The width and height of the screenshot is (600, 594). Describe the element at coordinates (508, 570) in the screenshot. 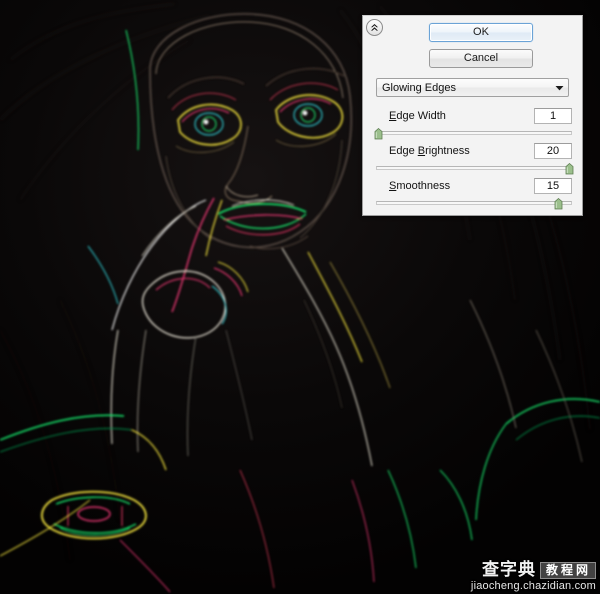

I see `watermark-brand-cn: 查字典` at that location.